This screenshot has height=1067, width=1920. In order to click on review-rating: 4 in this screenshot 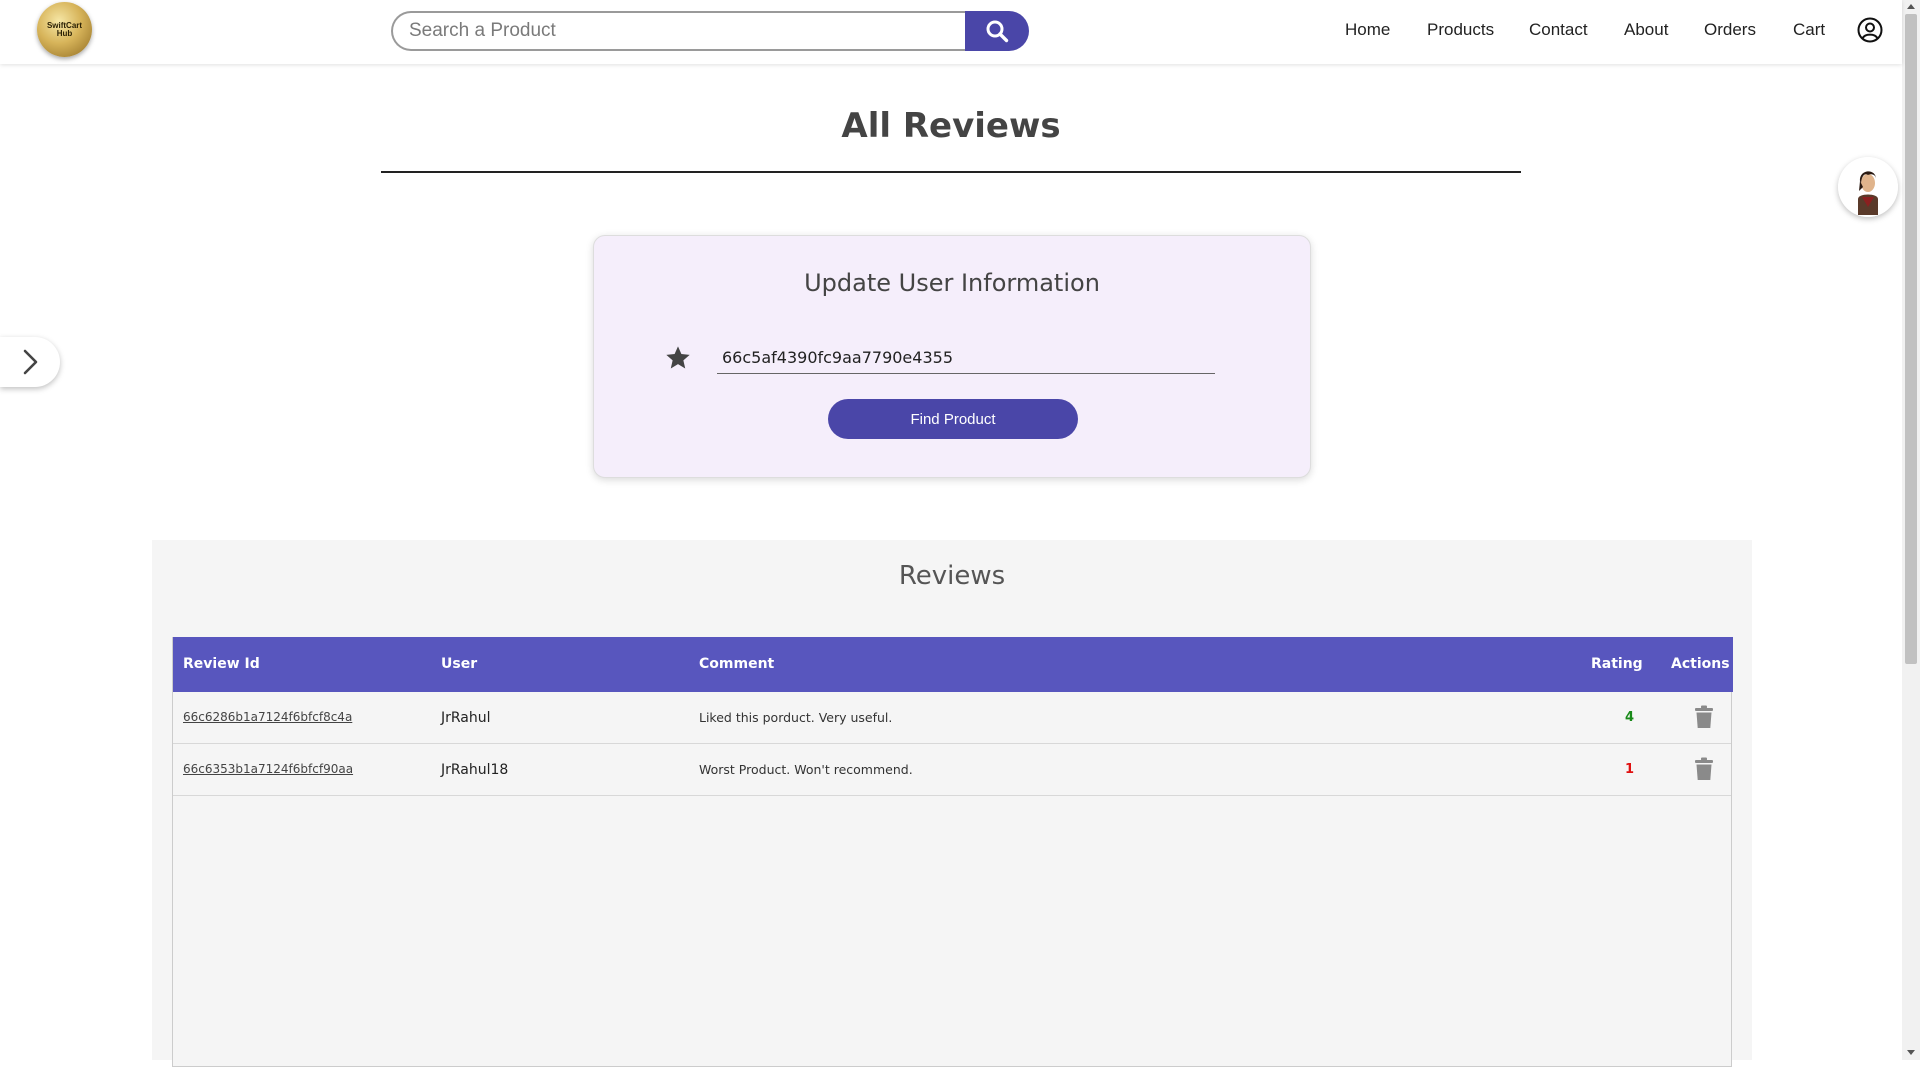, I will do `click(1630, 717)`.